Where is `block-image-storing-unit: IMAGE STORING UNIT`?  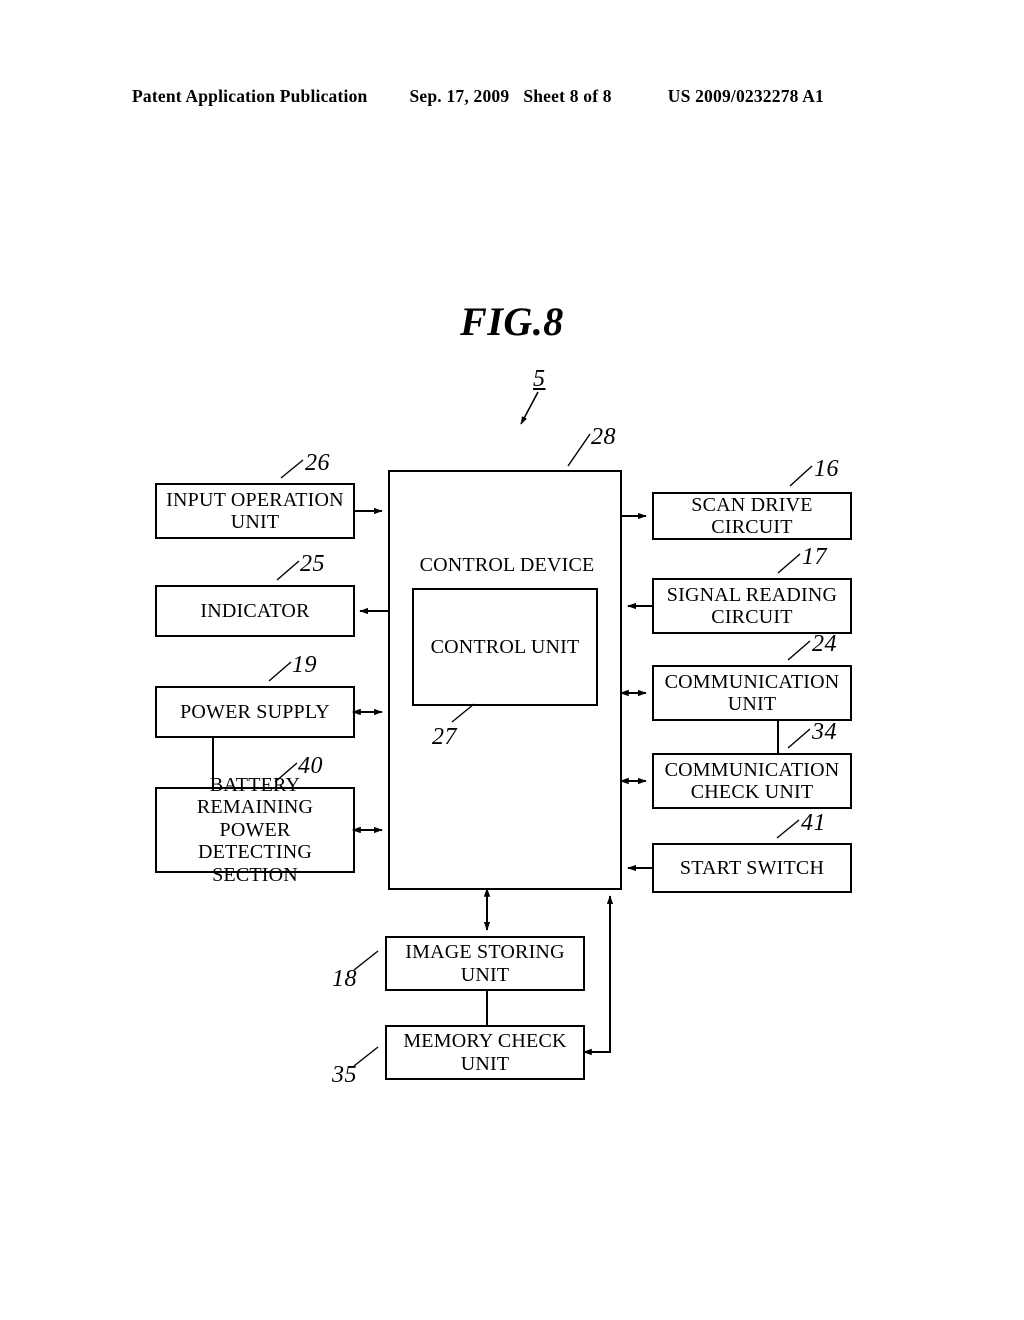
block-image-storing-unit: IMAGE STORING UNIT is located at coordinates (485, 963).